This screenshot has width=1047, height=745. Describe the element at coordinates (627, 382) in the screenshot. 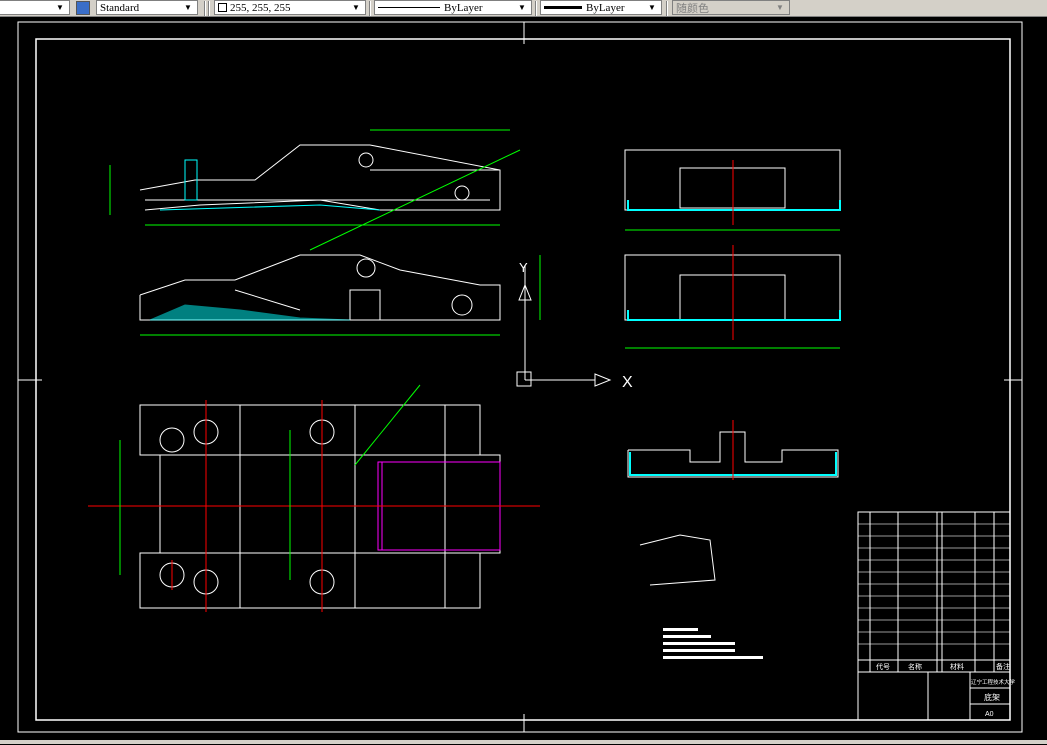

I see `ucs-x-label: X` at that location.